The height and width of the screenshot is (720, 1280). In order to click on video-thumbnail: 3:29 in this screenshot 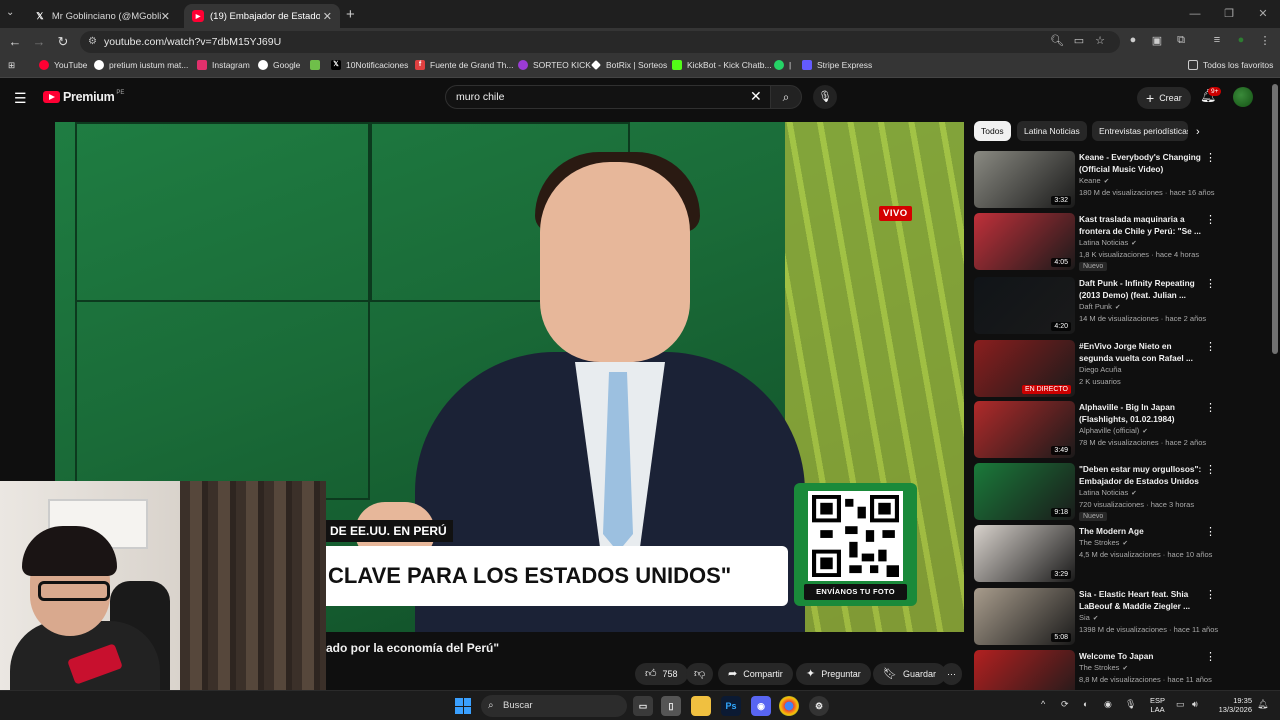, I will do `click(1024, 553)`.